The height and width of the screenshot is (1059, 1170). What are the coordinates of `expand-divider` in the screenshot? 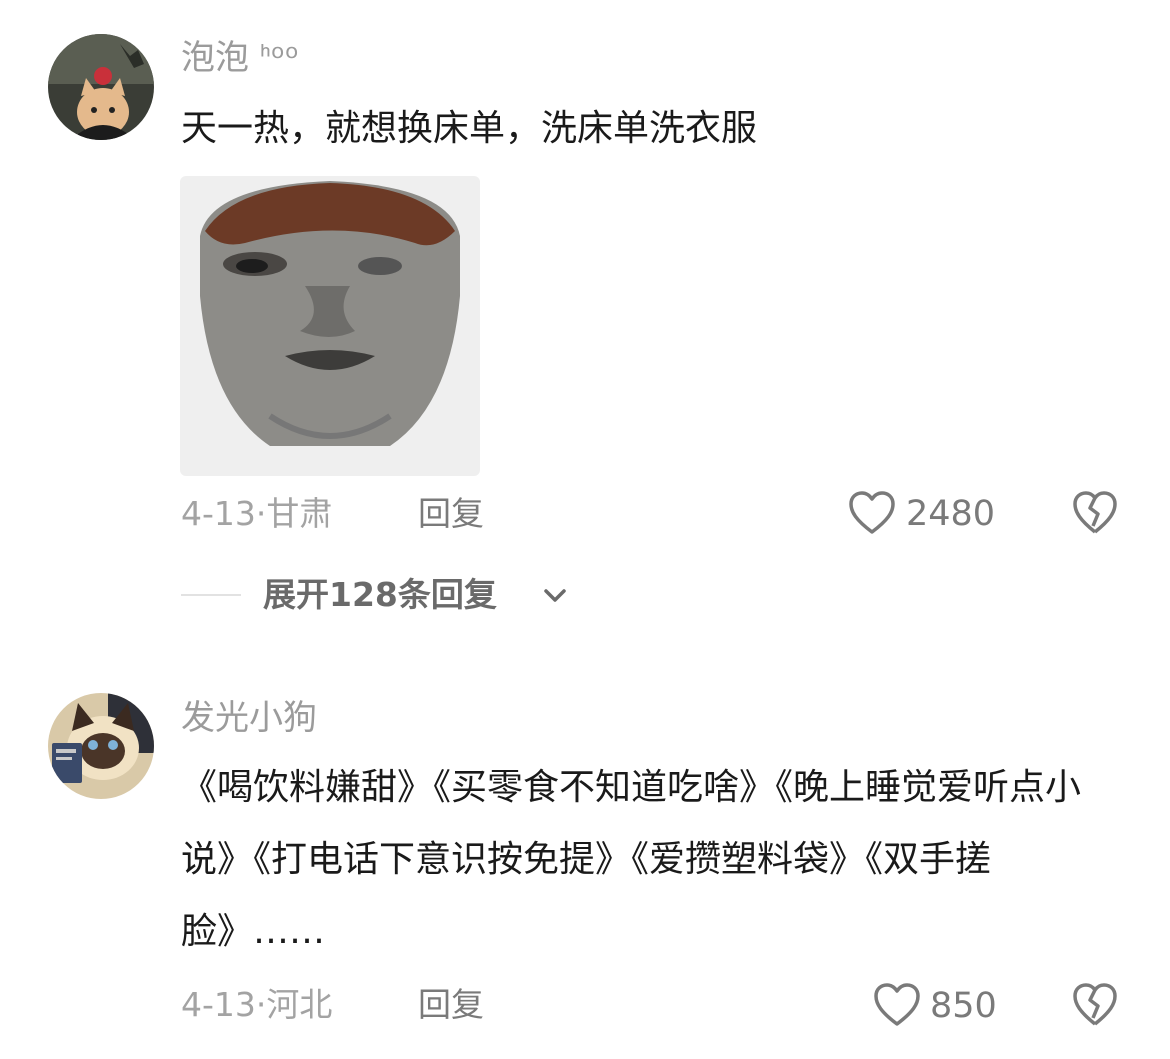 It's located at (211, 595).